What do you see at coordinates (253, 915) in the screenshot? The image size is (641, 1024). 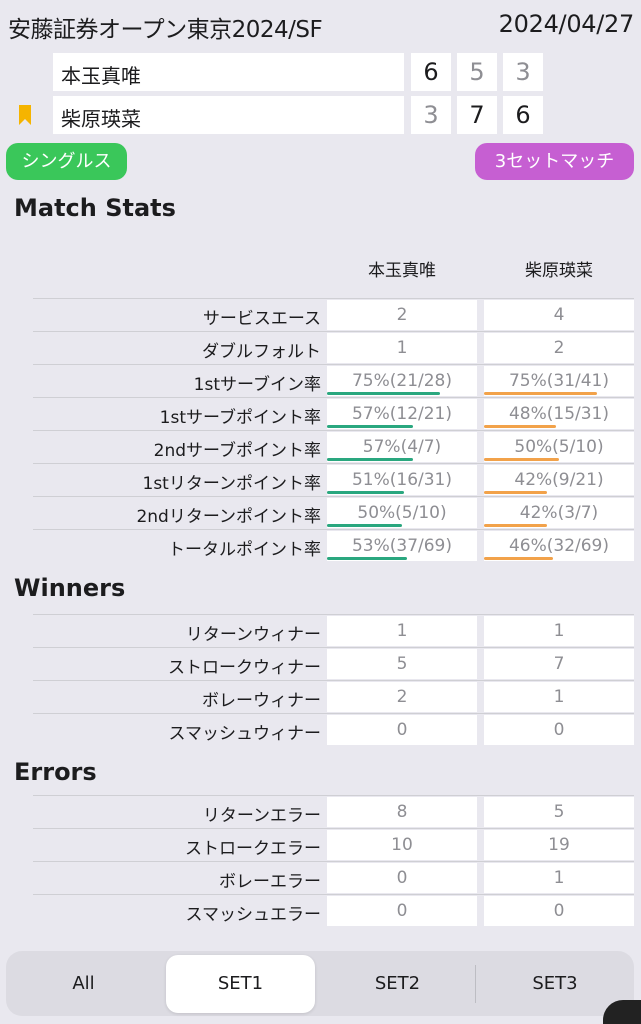 I see `stat-label: スマッシュエラー` at bounding box center [253, 915].